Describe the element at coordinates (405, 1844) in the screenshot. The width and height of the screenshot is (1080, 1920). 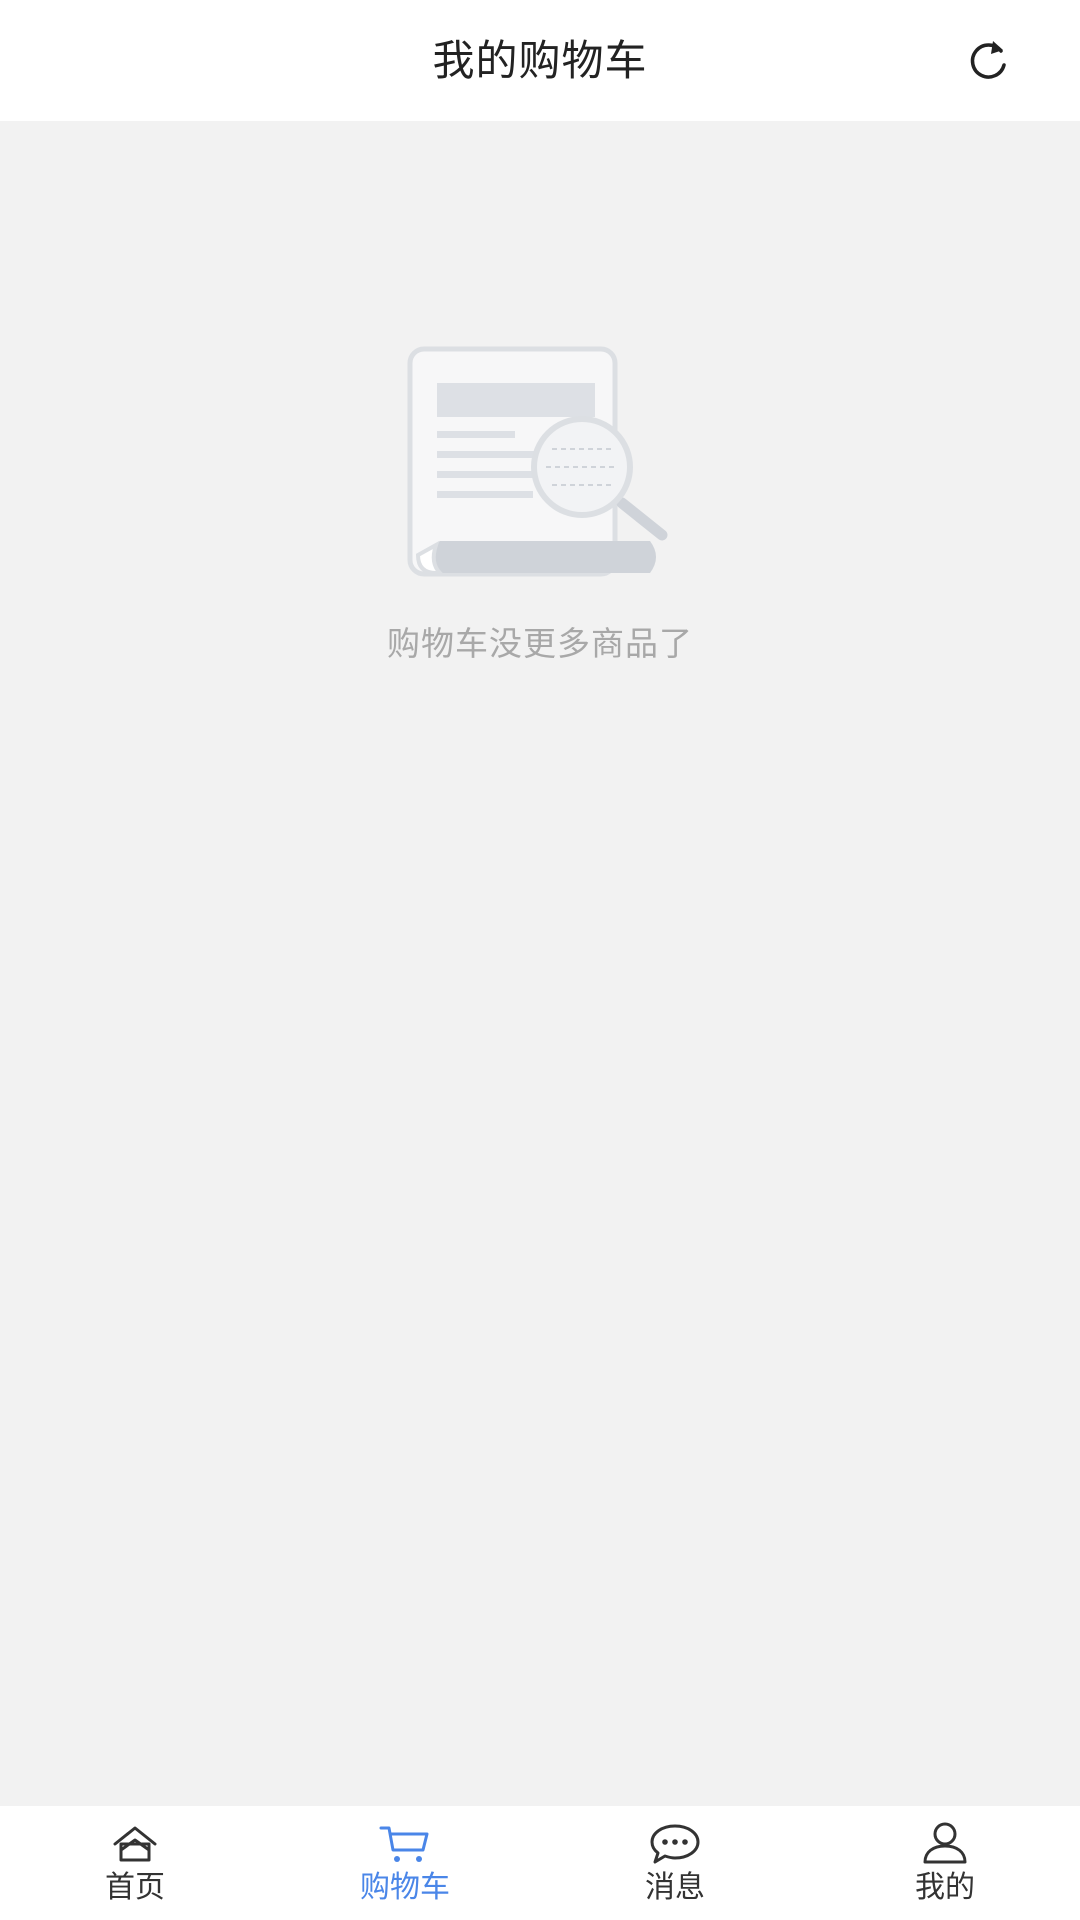
I see `cart-icon` at that location.